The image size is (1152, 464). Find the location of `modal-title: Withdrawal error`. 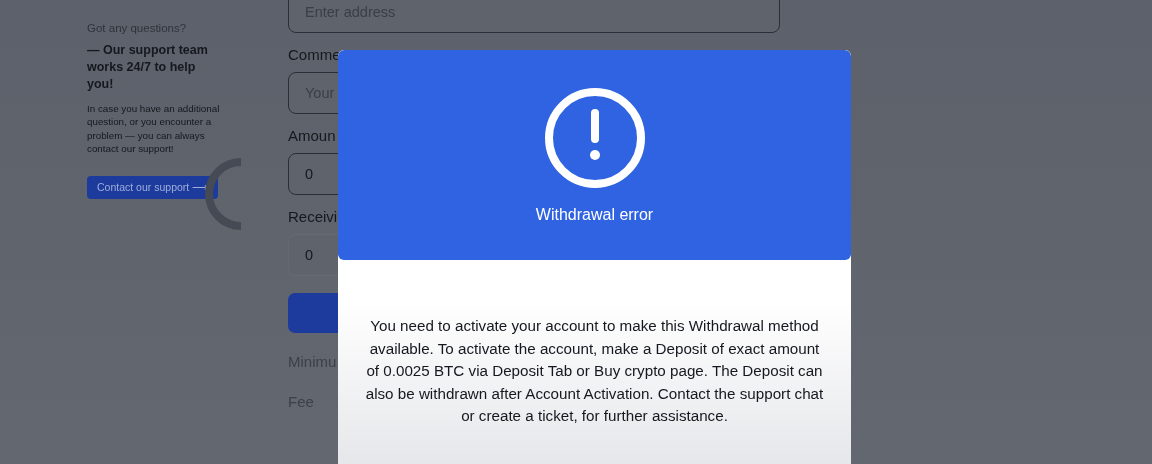

modal-title: Withdrawal error is located at coordinates (594, 215).